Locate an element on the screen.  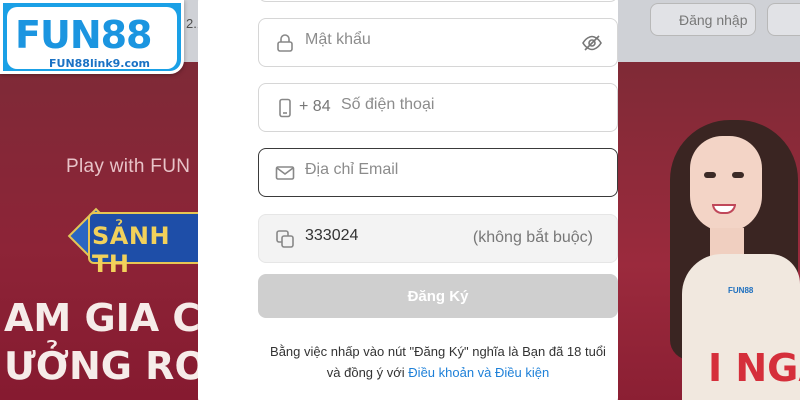
terms-note-line2: và đồng ý với Điều khoản và Điều kiện is located at coordinates (438, 372).